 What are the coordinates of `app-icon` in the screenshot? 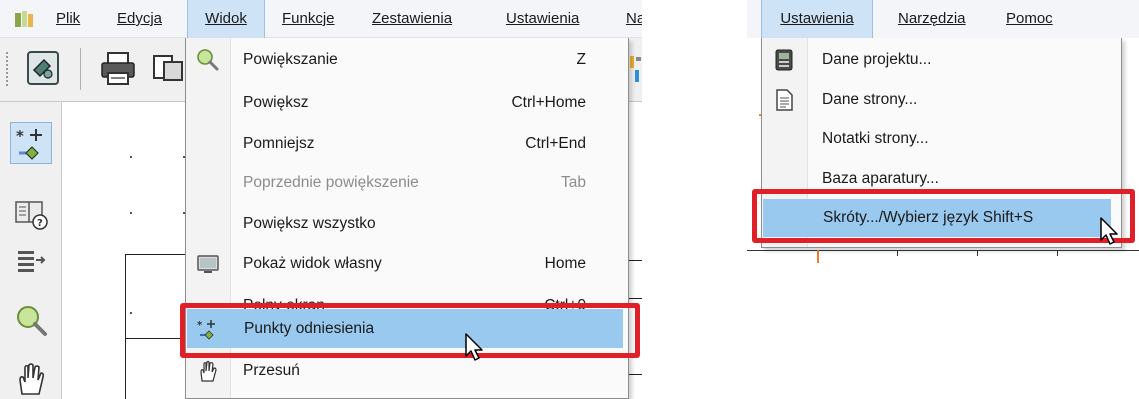 It's located at (24, 19).